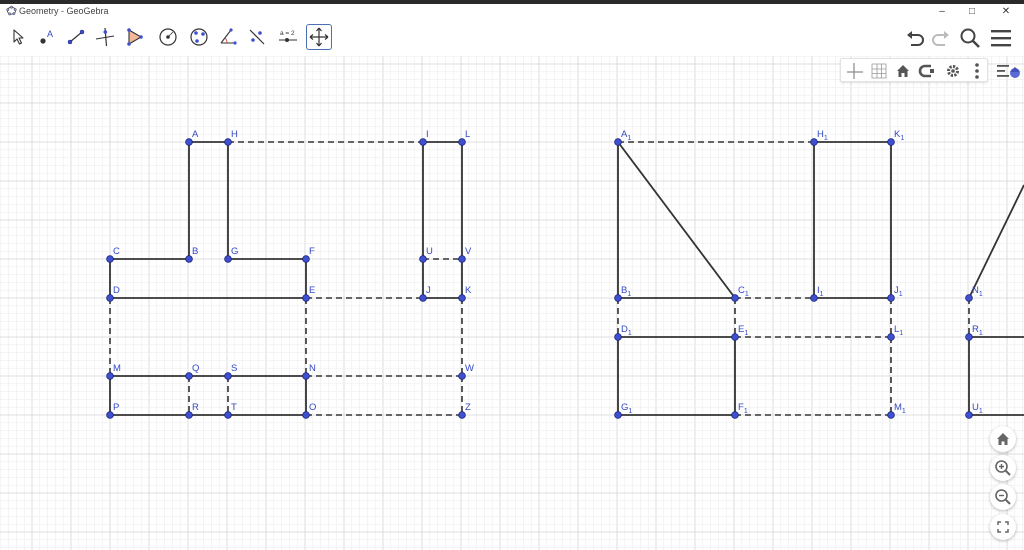 The height and width of the screenshot is (550, 1024). I want to click on point-label-Q: Q, so click(195, 368).